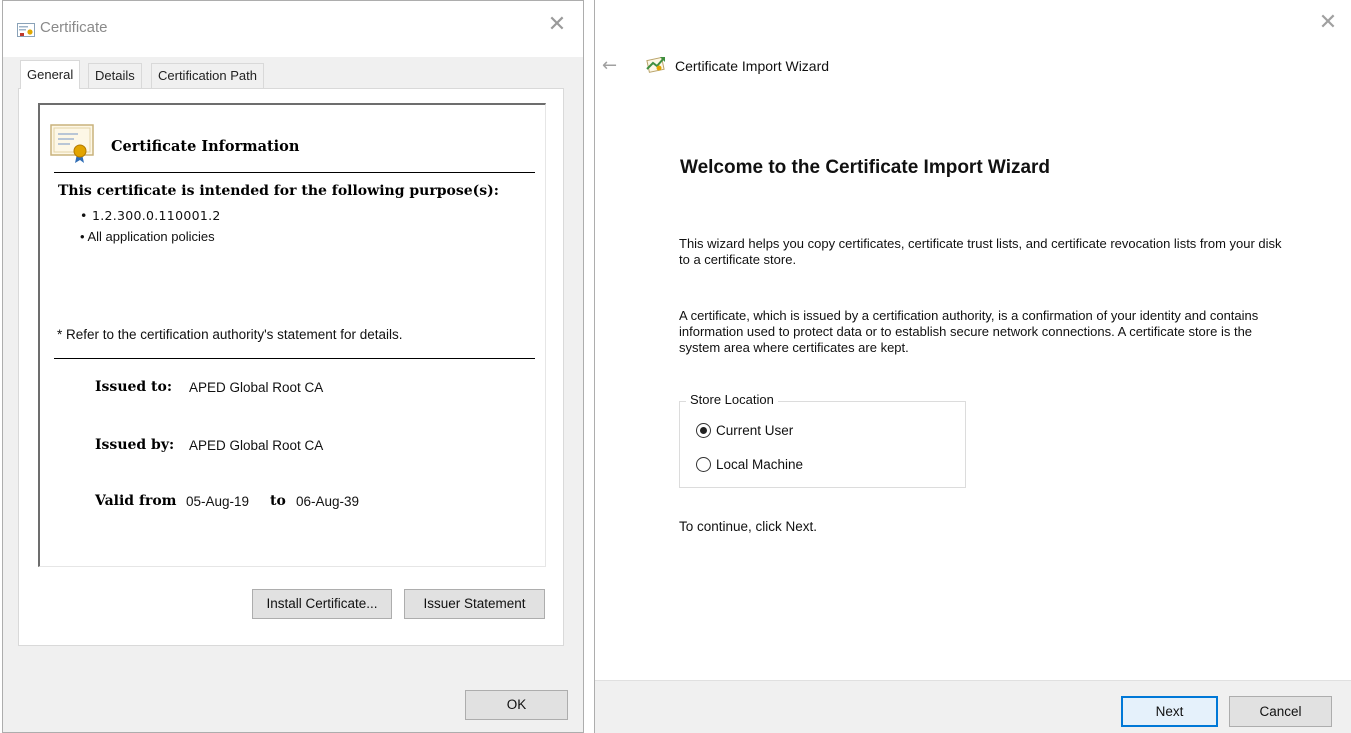 The height and width of the screenshot is (733, 1351). Describe the element at coordinates (1280, 711) in the screenshot. I see `cancel-button: Cancel` at that location.